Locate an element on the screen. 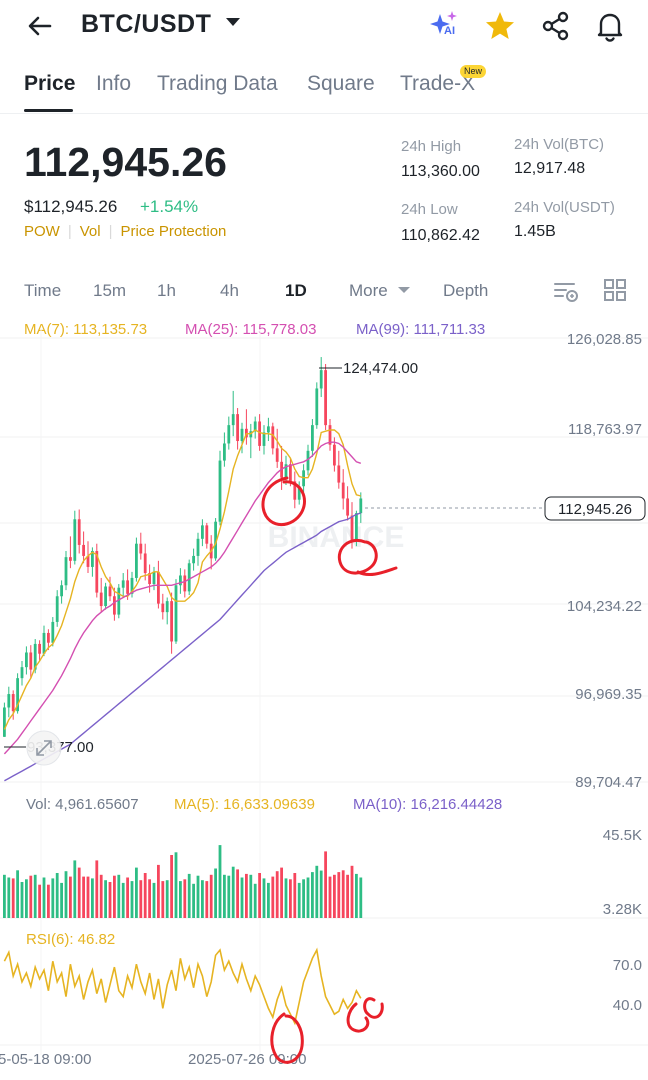 This screenshot has width=648, height=1080. expand-button is located at coordinates (44, 748).